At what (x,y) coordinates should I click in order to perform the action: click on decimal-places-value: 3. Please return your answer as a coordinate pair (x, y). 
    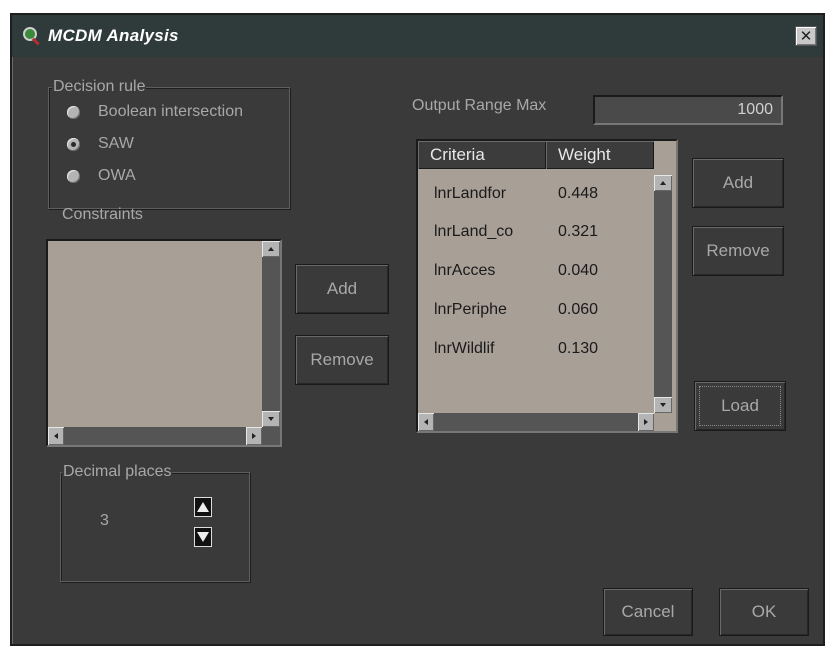
    Looking at the image, I should click on (104, 520).